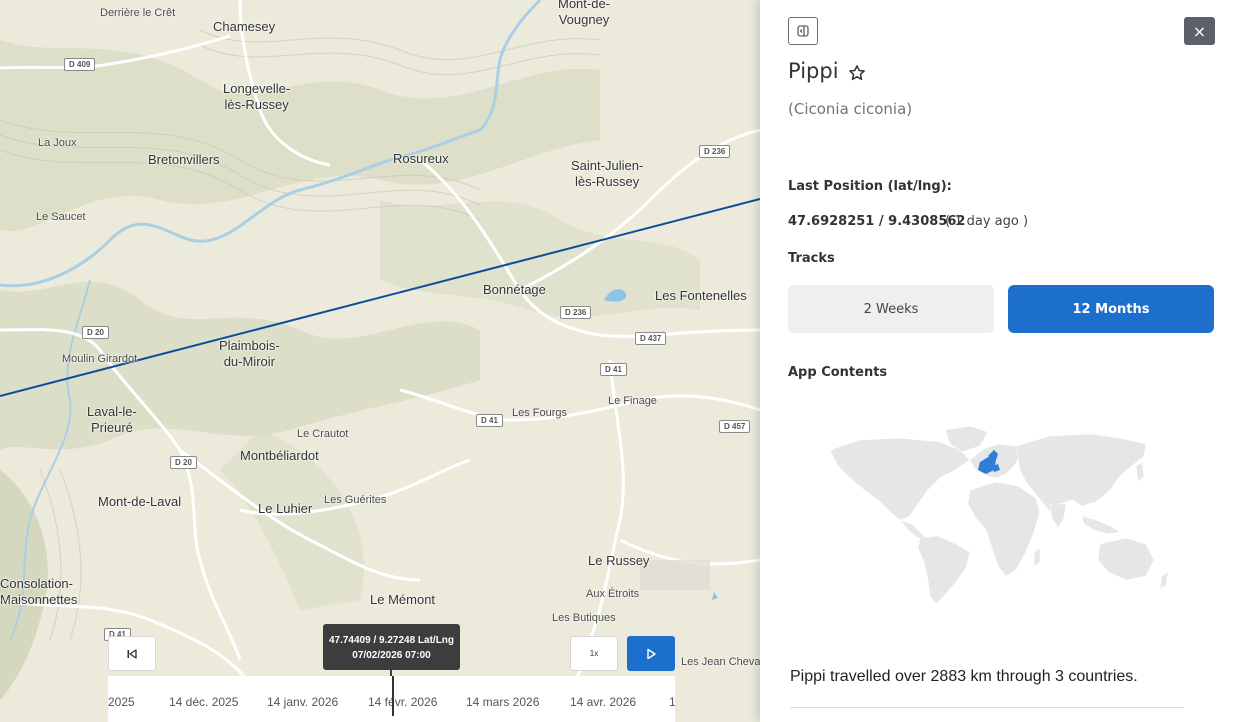 The height and width of the screenshot is (722, 1243). I want to click on place-label: Le Russey, so click(619, 560).